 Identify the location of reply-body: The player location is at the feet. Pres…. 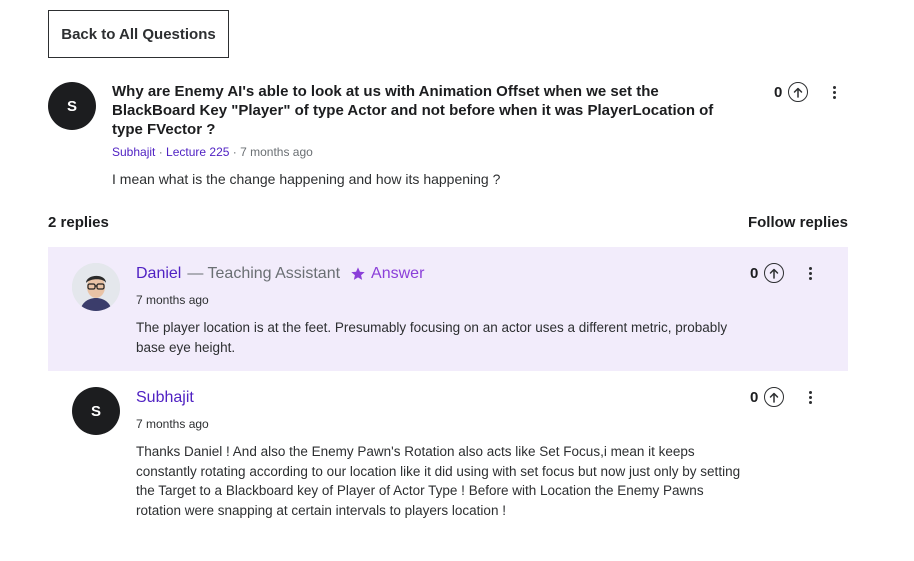
(432, 337).